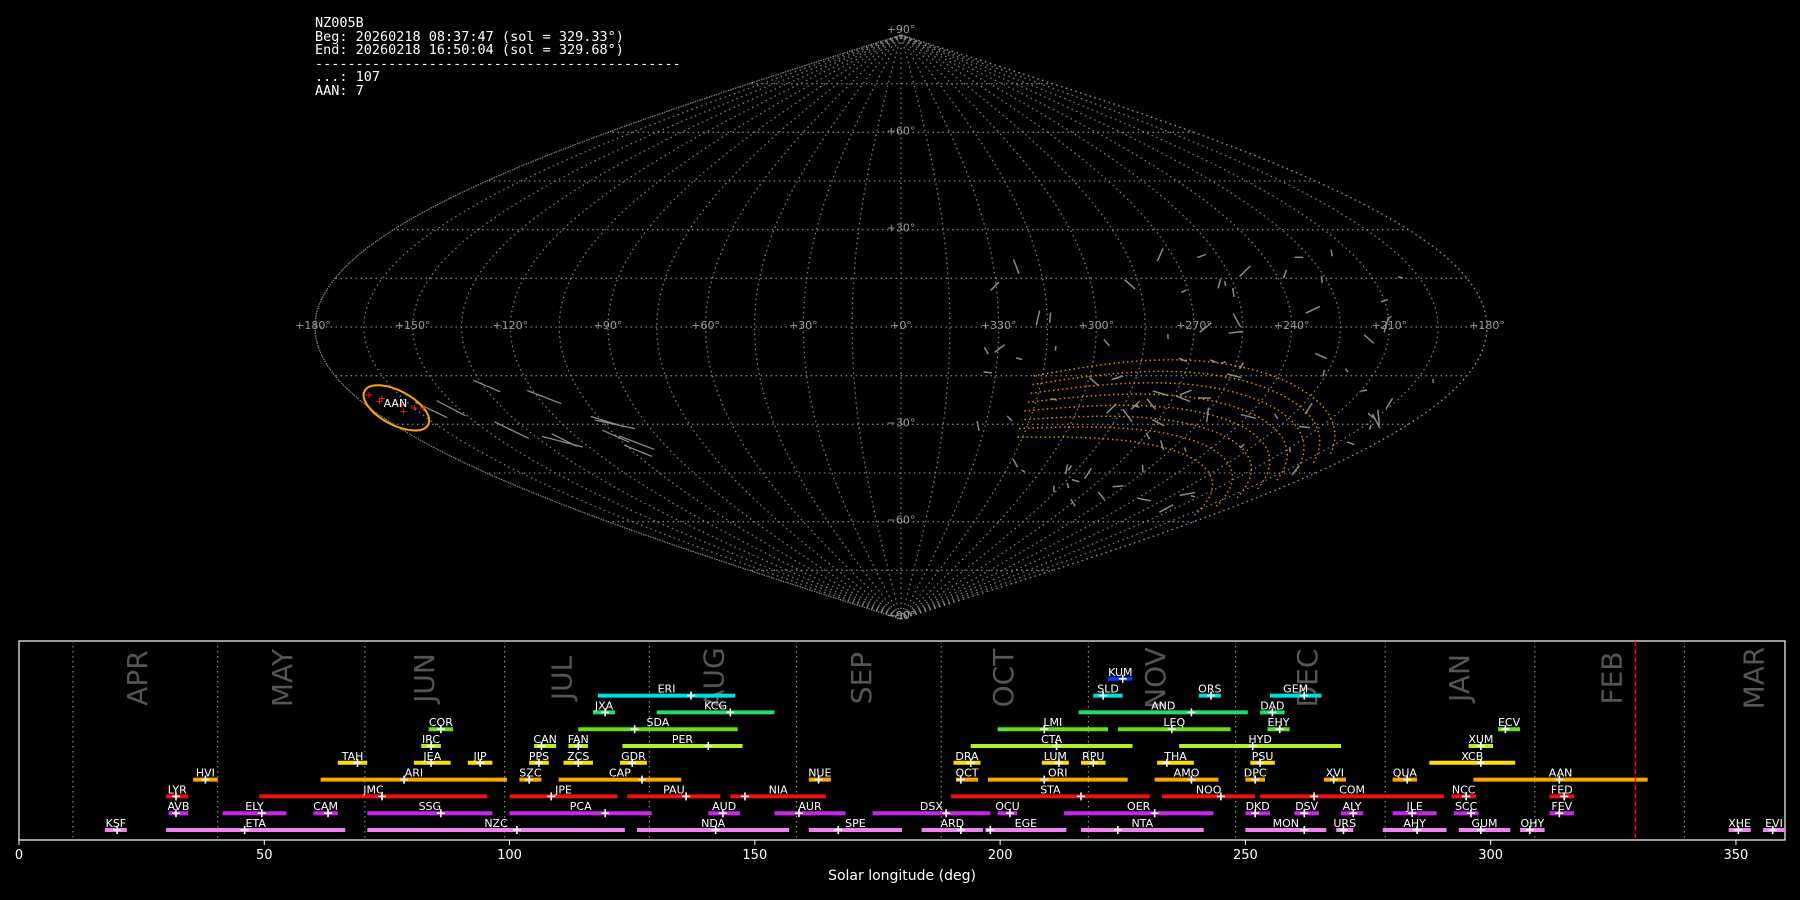  Describe the element at coordinates (539, 756) in the screenshot. I see `shower-label: PPS` at that location.